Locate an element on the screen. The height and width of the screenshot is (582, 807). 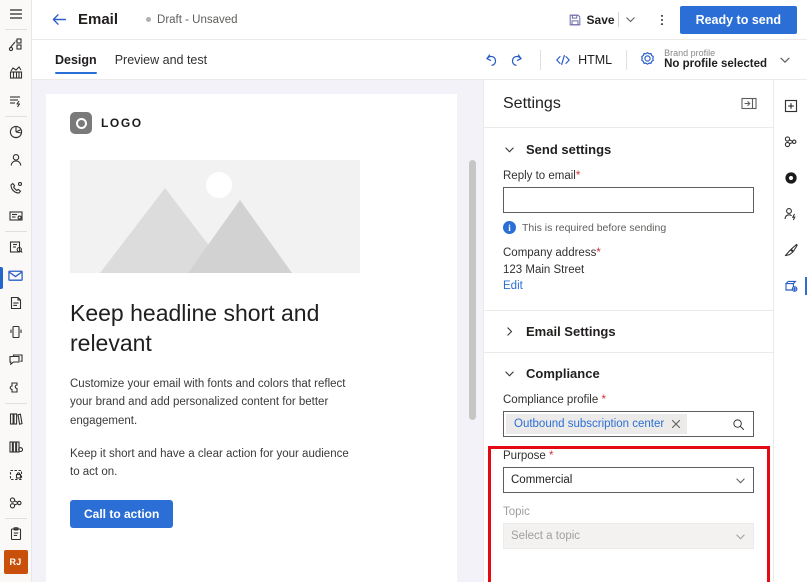
collapse-pane-icon is located at coordinates (749, 103).